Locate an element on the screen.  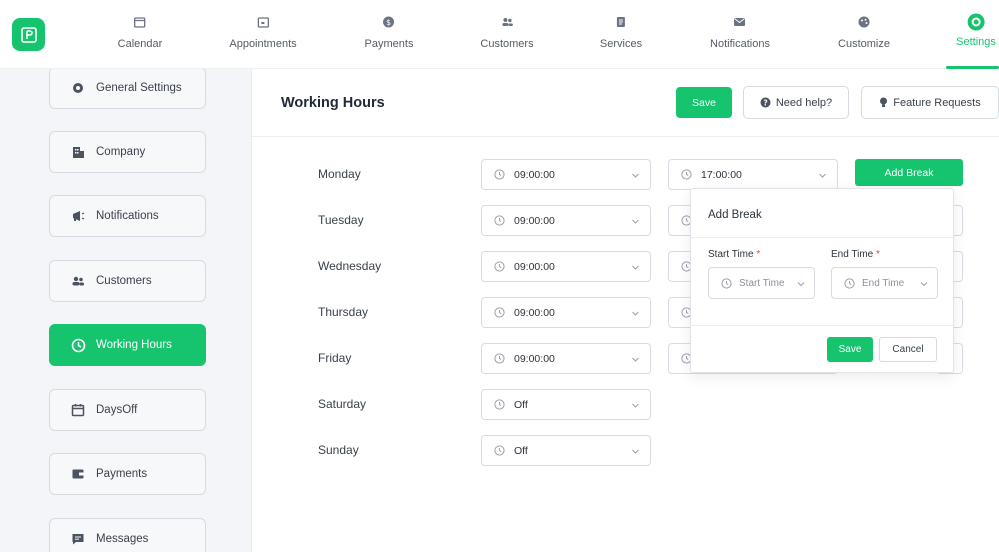
nav-notifications: Notifications is located at coordinates (740, 31).